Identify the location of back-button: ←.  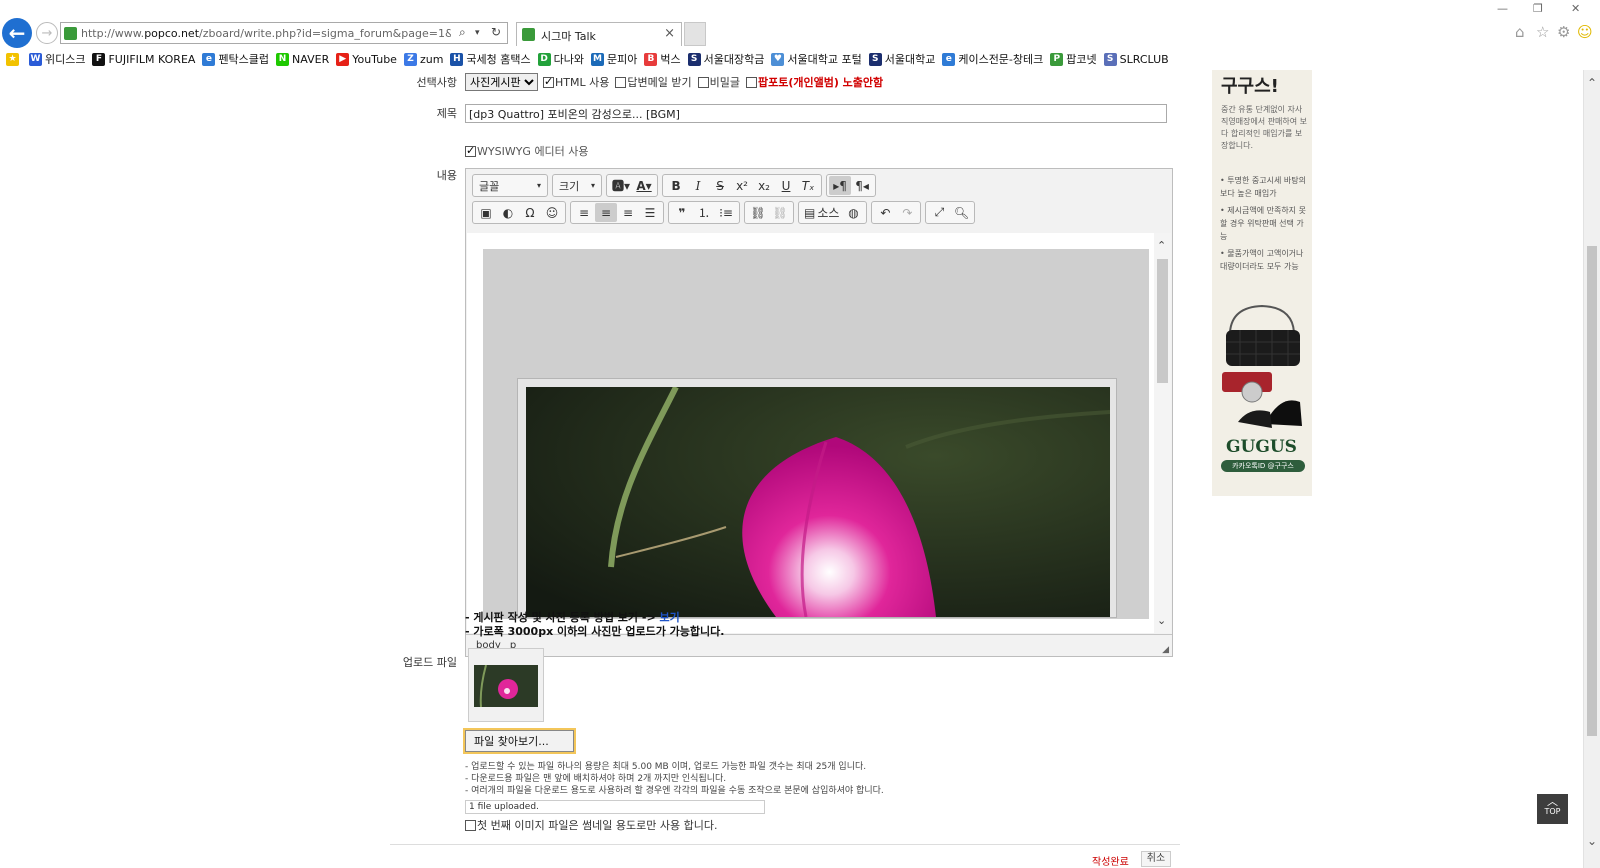
(17, 33).